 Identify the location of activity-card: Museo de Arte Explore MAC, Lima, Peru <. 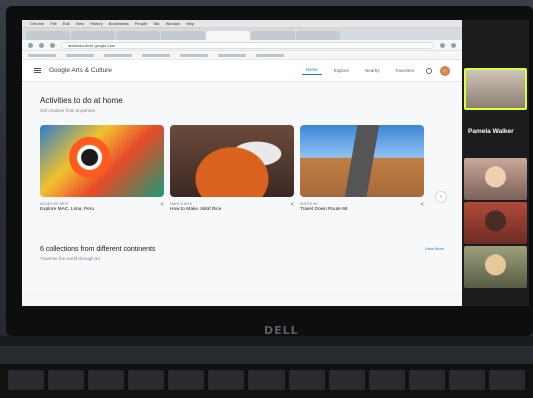
(102, 168).